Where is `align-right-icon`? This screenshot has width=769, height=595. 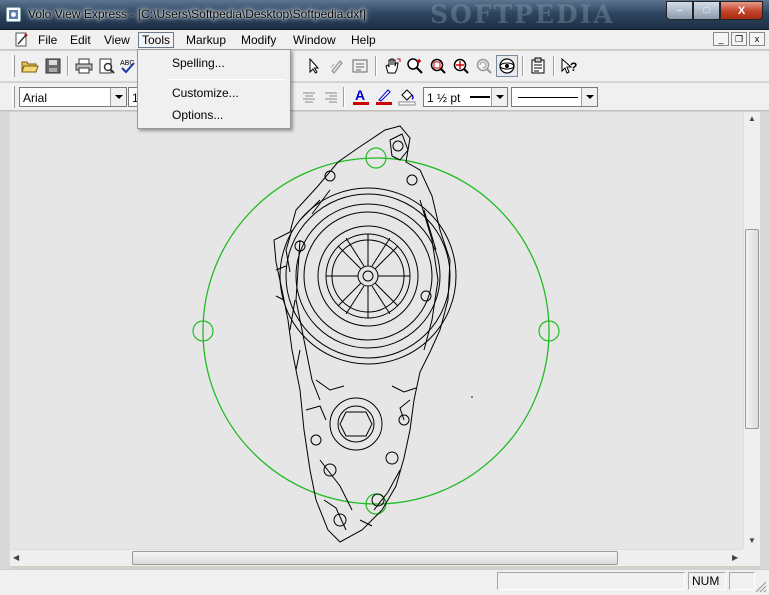 align-right-icon is located at coordinates (331, 97).